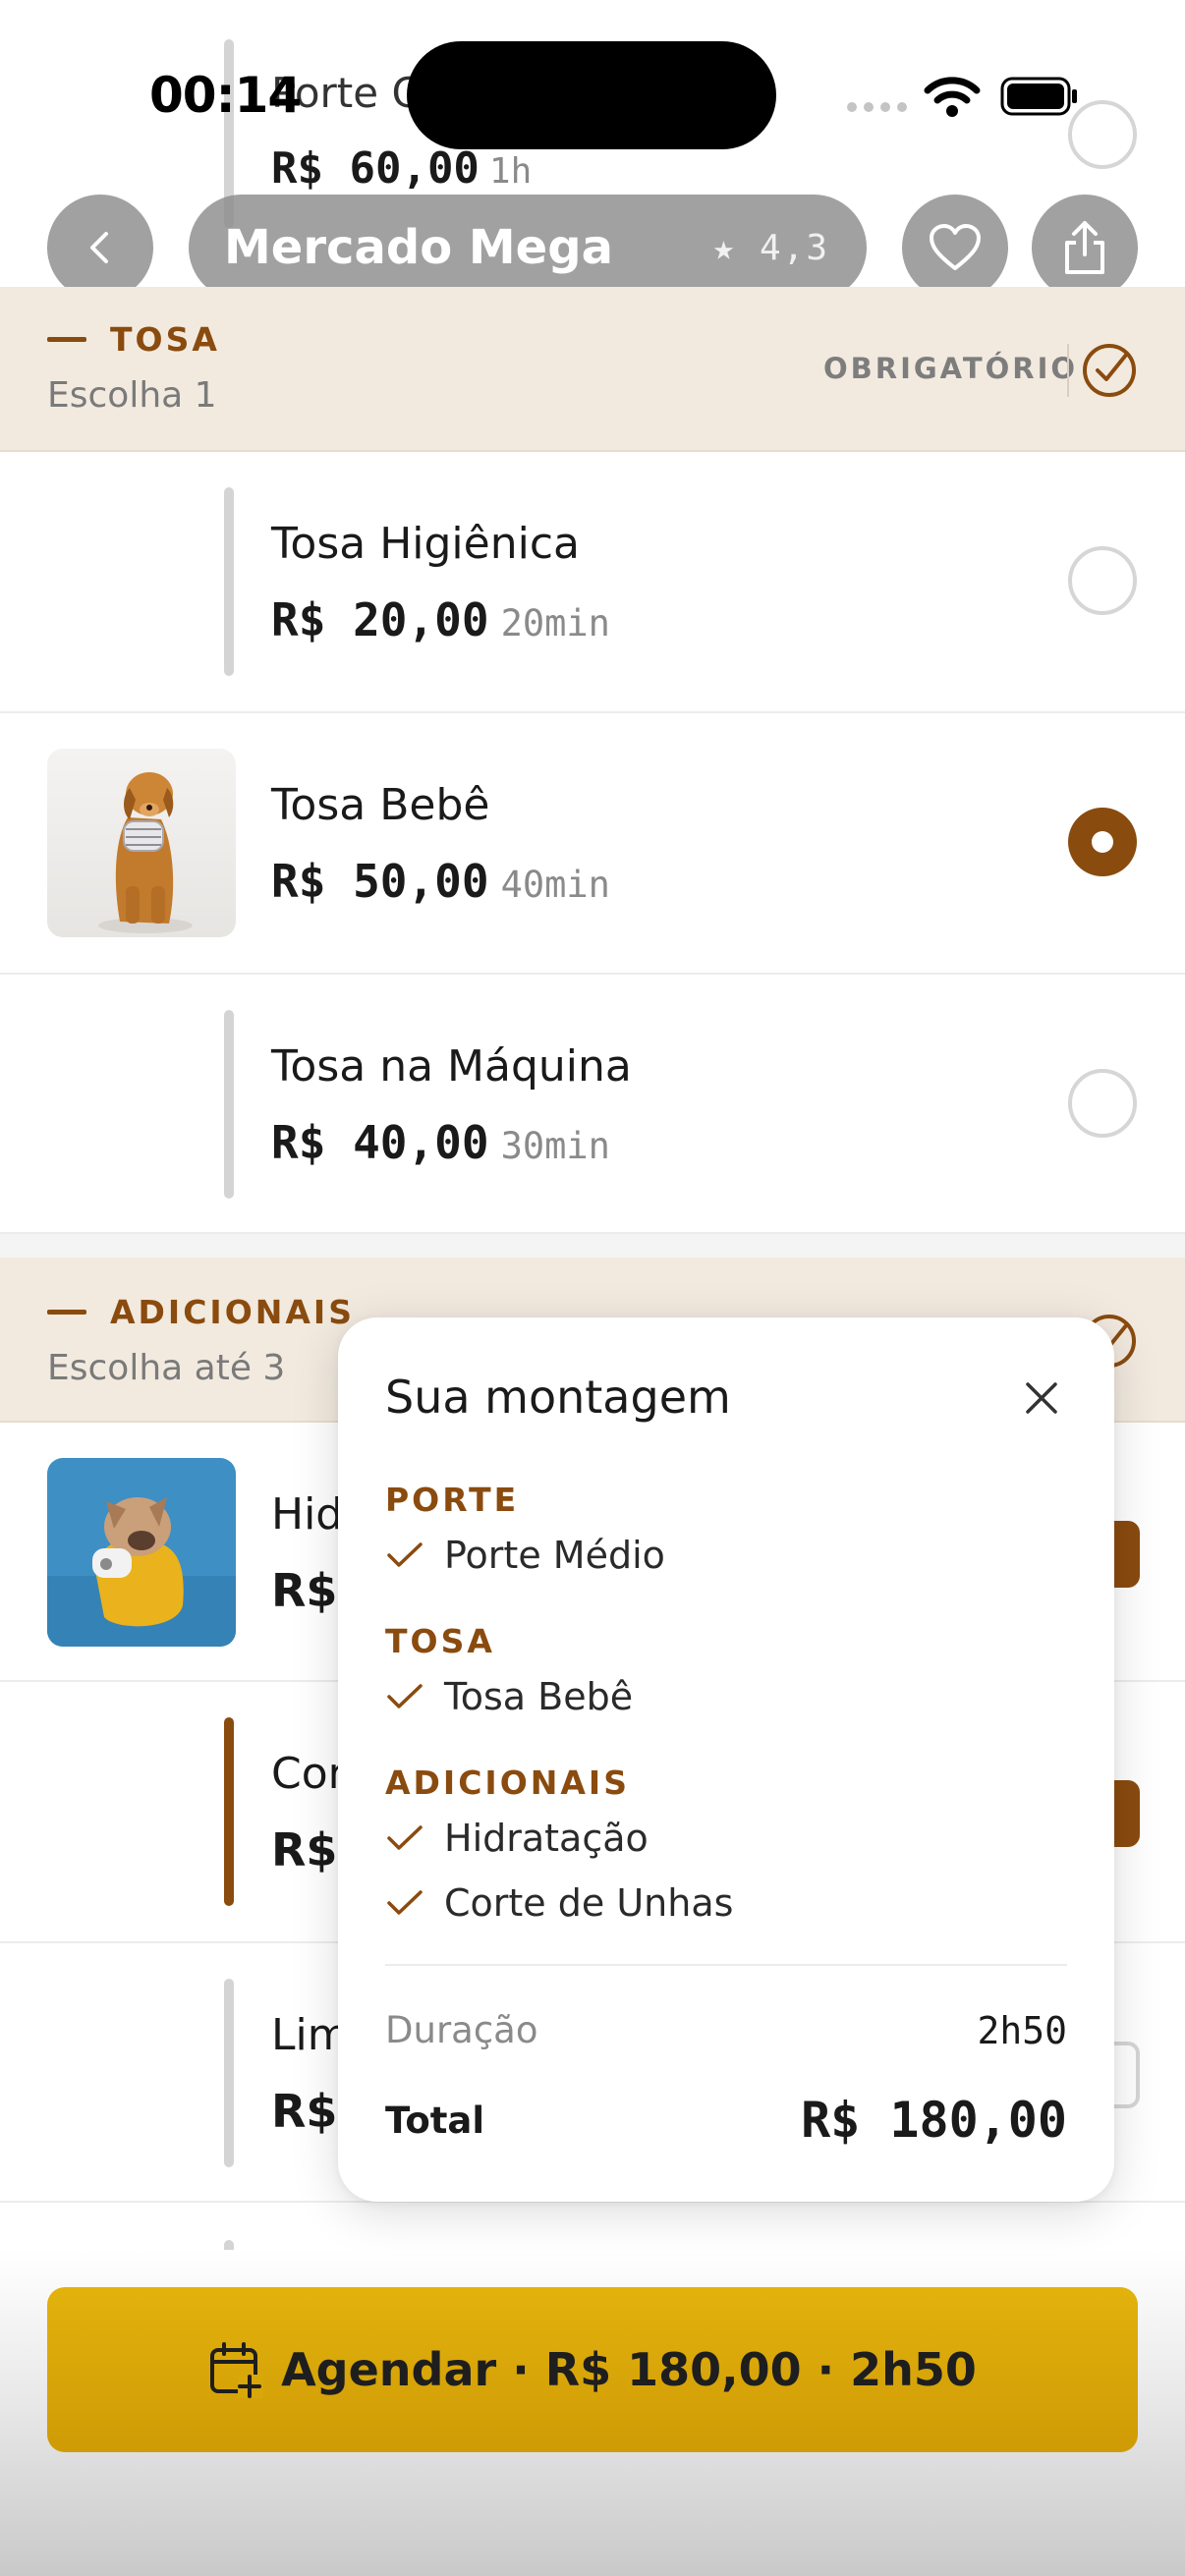  I want to click on total-value: R$ 180,00, so click(934, 2120).